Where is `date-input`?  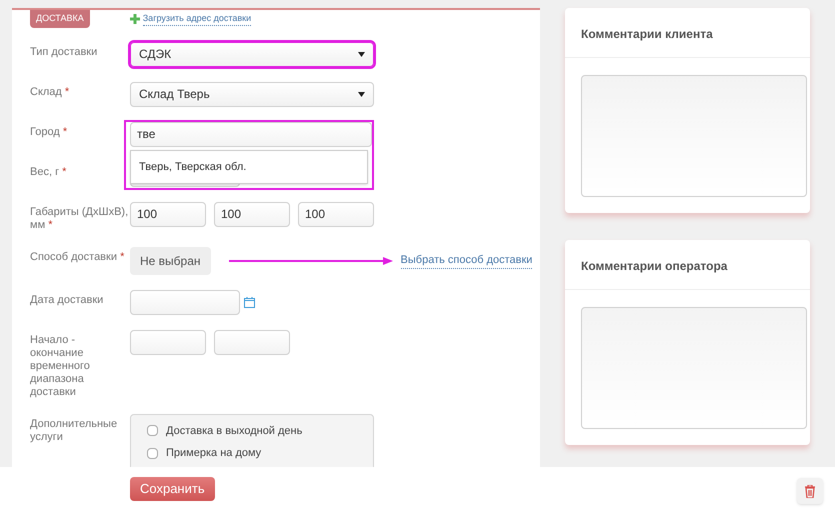
date-input is located at coordinates (185, 302).